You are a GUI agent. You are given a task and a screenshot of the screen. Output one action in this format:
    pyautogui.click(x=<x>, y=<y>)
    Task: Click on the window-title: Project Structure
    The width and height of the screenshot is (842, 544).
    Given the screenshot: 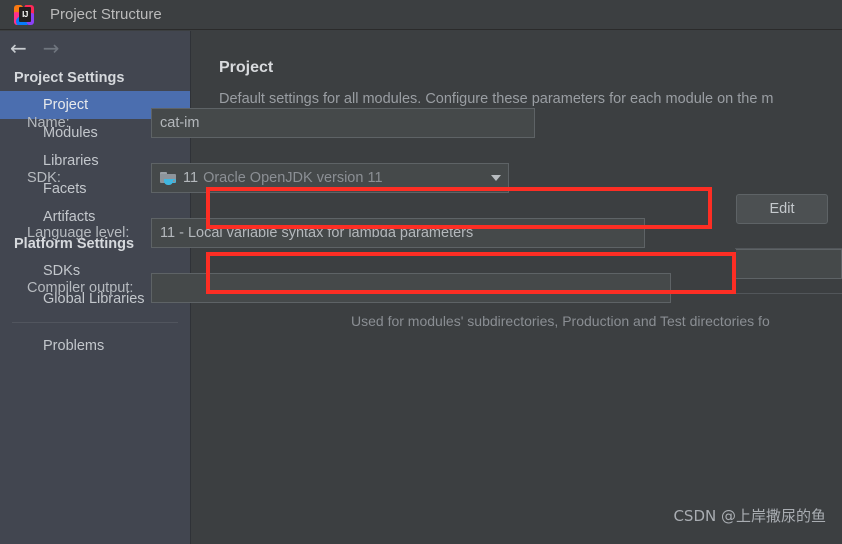 What is the action you would take?
    pyautogui.click(x=106, y=14)
    